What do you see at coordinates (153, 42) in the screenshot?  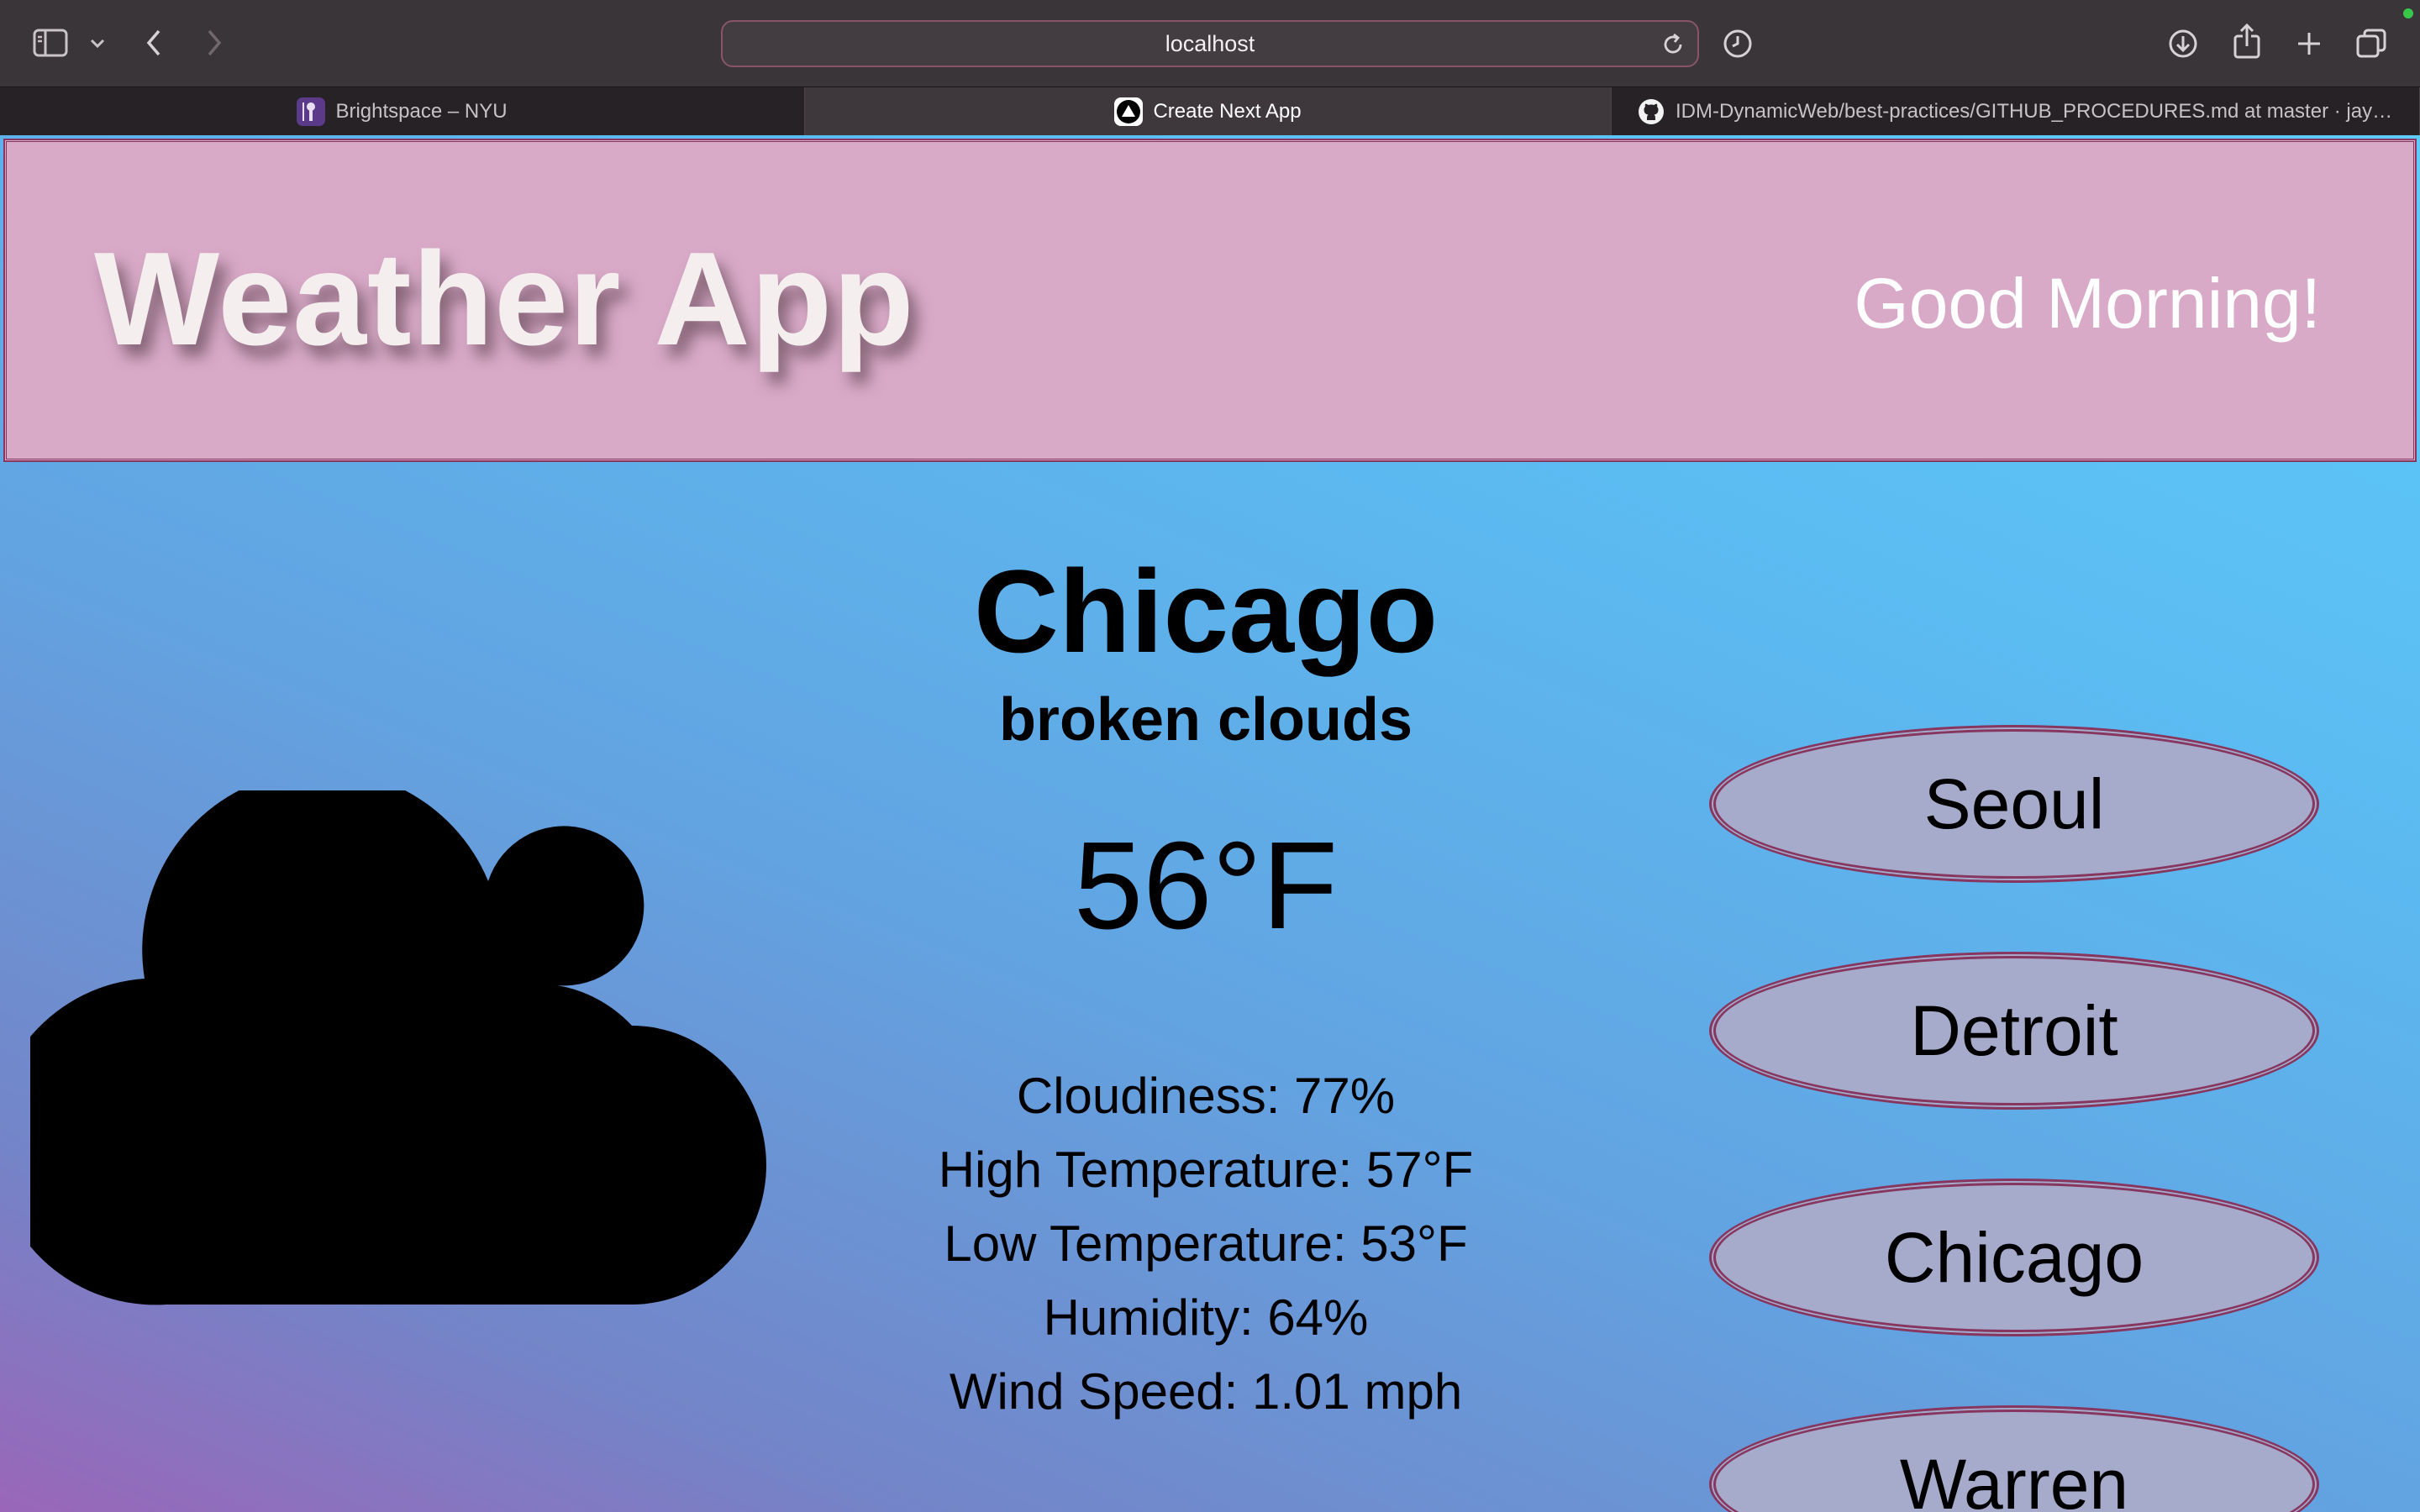 I see `back-arrow-icon` at bounding box center [153, 42].